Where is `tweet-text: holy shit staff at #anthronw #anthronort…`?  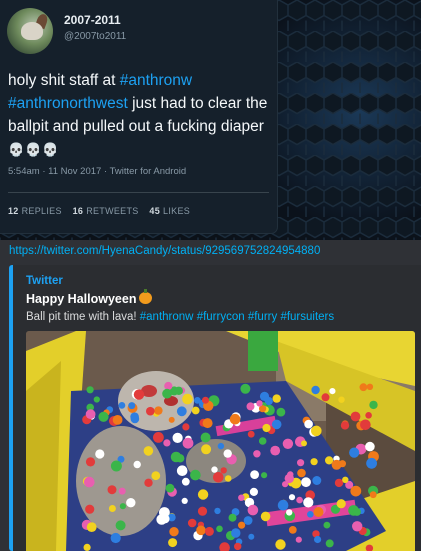
tweet-text: holy shit staff at #anthronw #anthronort… is located at coordinates (139, 115).